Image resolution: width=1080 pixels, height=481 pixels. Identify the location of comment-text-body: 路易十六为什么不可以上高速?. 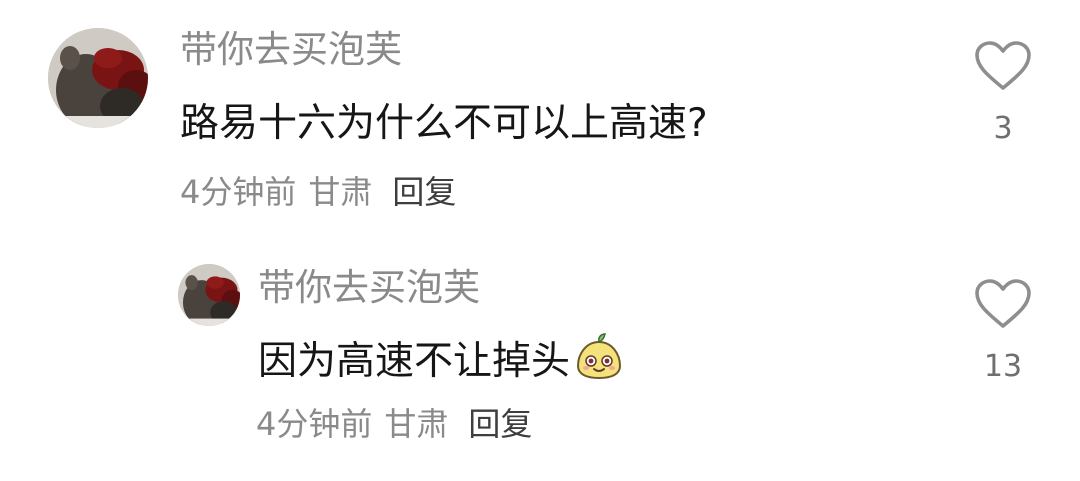
(444, 123).